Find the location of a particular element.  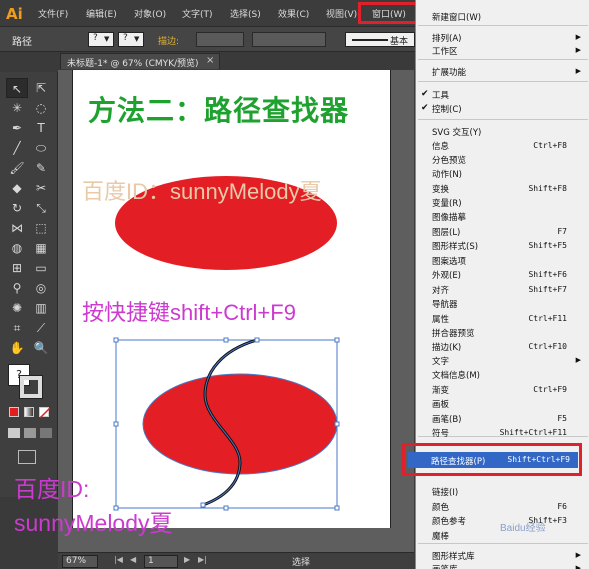

menu-item: 变量(R) is located at coordinates (447, 203).